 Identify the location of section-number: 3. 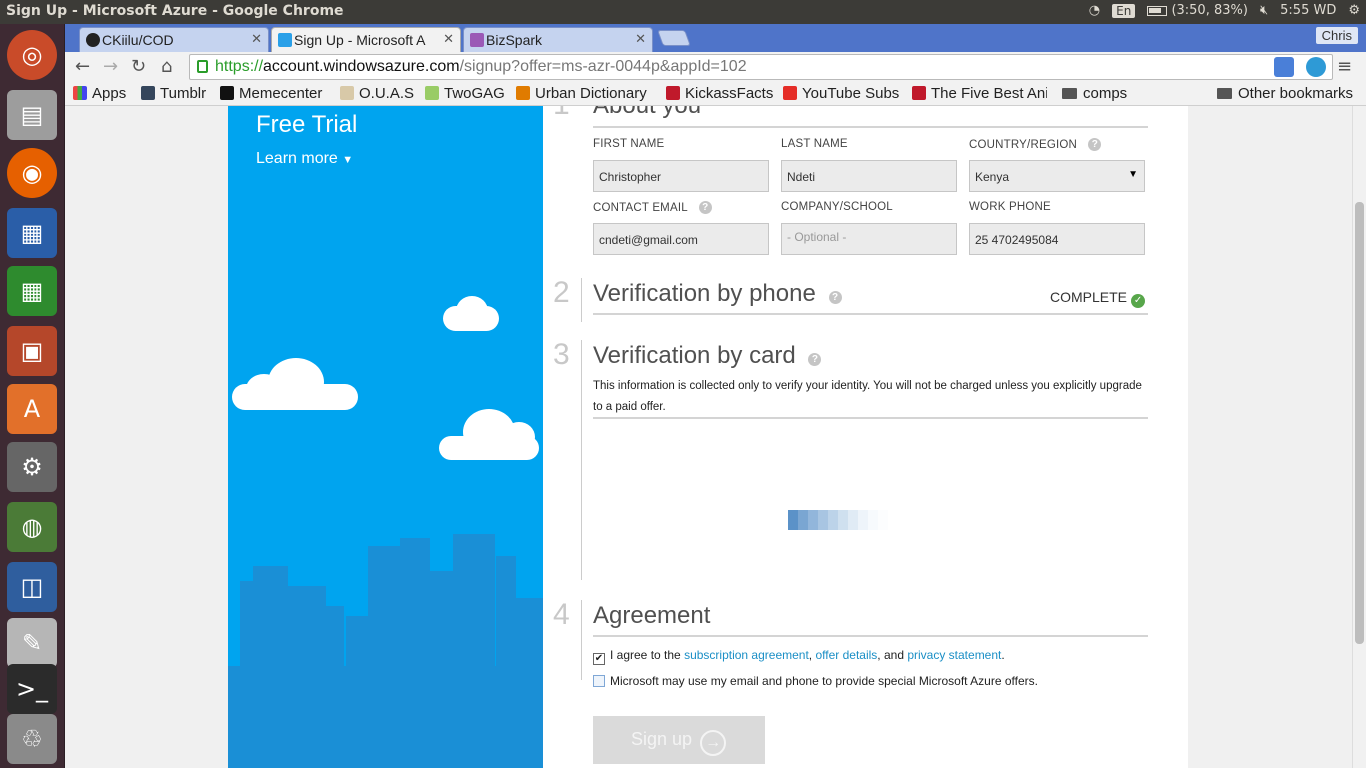
(561, 354).